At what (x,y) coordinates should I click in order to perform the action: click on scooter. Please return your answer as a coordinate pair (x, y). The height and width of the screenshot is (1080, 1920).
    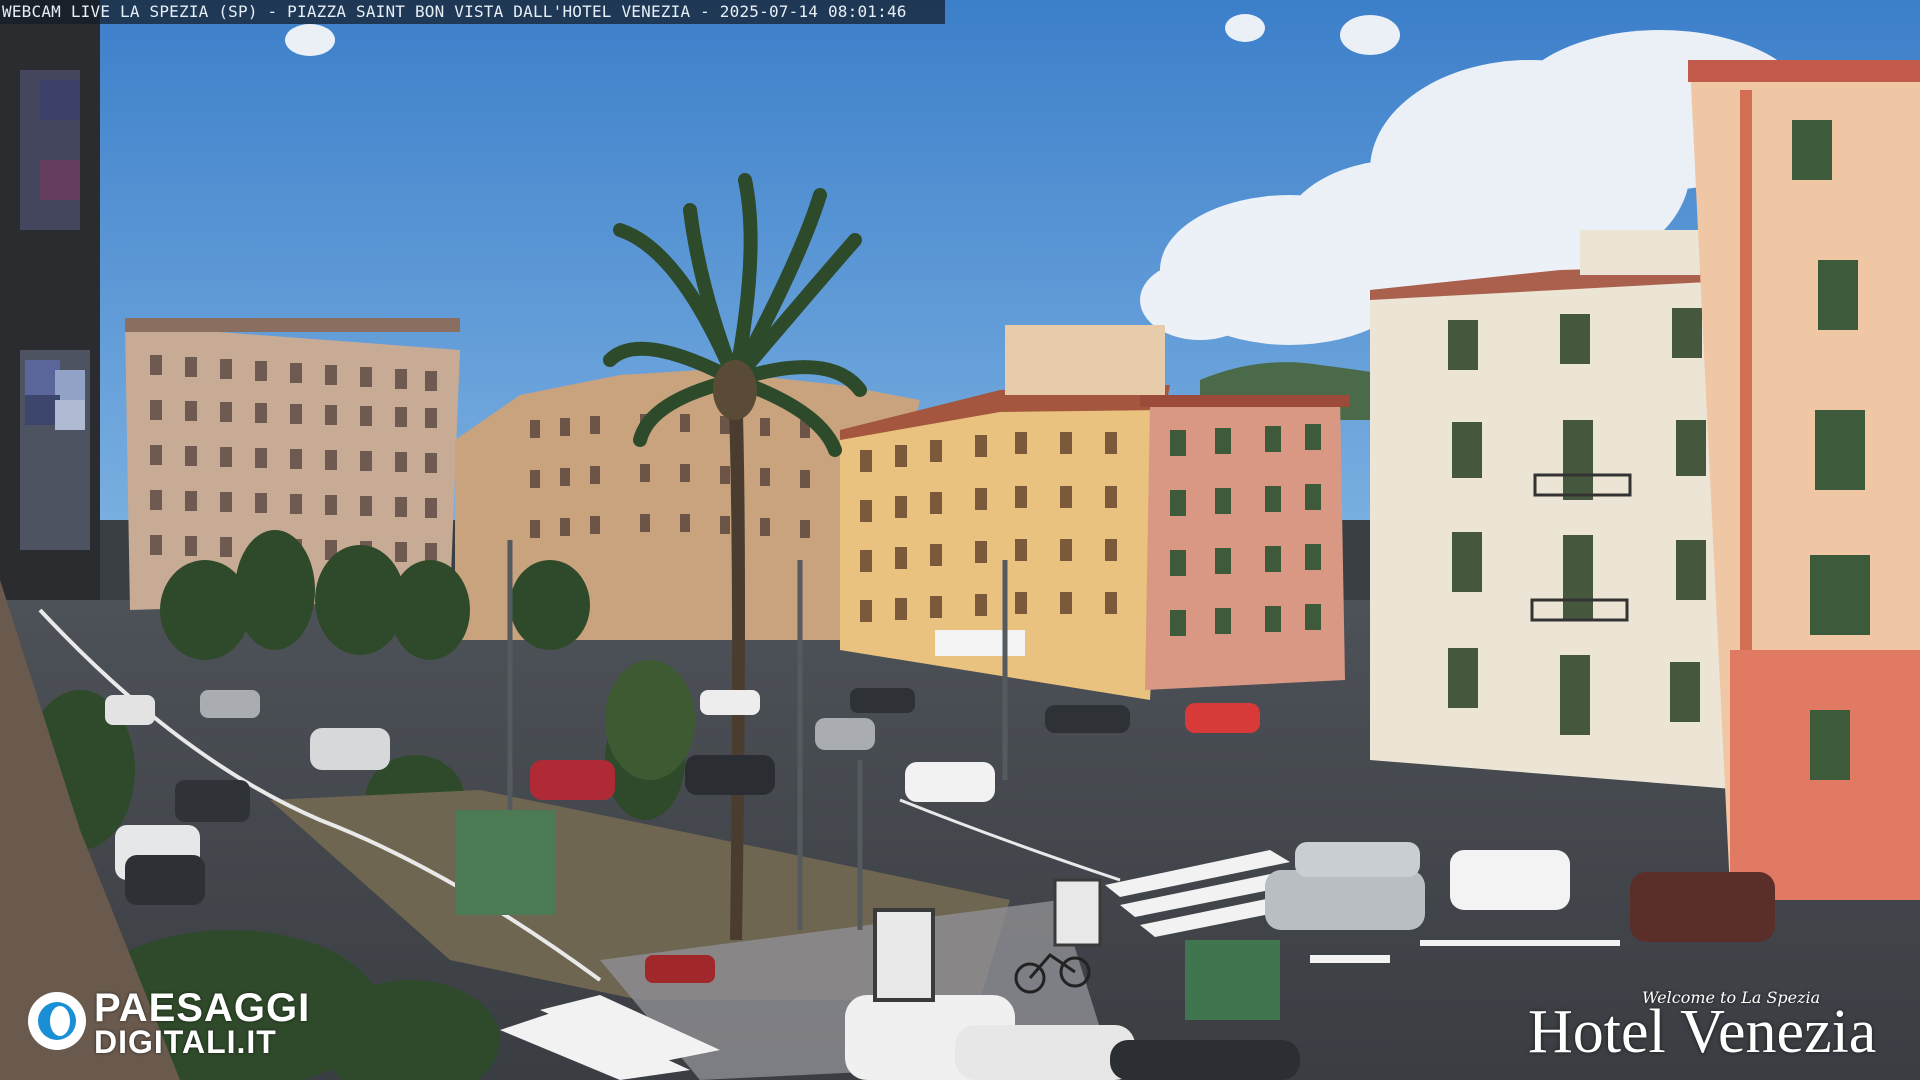
    Looking at the image, I should click on (680, 969).